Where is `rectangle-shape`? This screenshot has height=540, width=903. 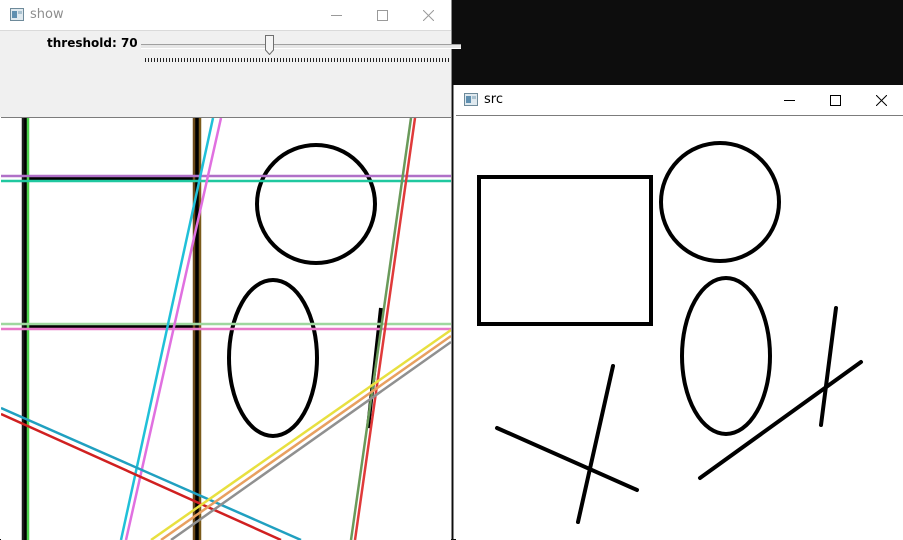 rectangle-shape is located at coordinates (565, 250).